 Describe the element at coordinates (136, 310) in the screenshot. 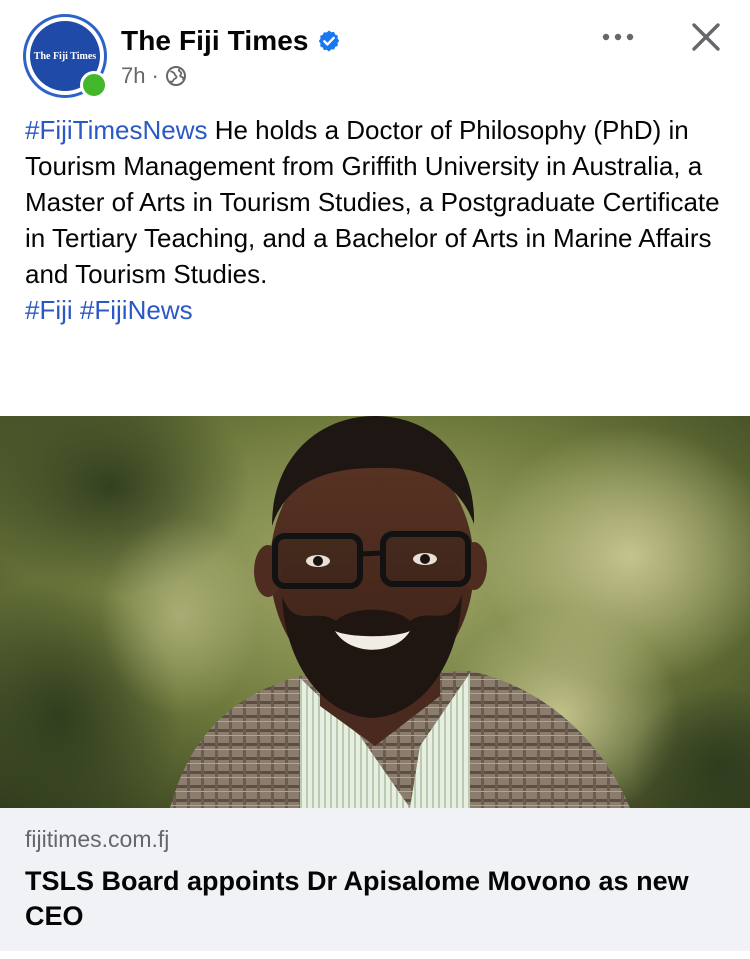

I see `hashtag-link: #FijiNews` at that location.